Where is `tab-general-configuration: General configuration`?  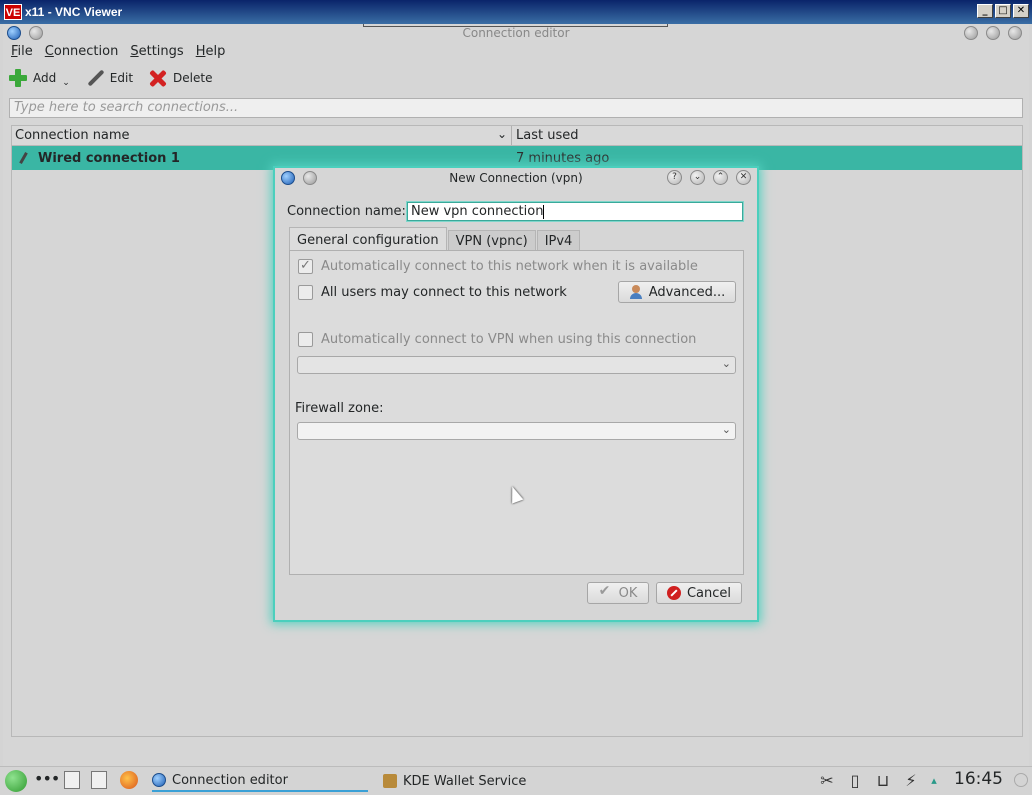
tab-general-configuration: General configuration is located at coordinates (368, 239).